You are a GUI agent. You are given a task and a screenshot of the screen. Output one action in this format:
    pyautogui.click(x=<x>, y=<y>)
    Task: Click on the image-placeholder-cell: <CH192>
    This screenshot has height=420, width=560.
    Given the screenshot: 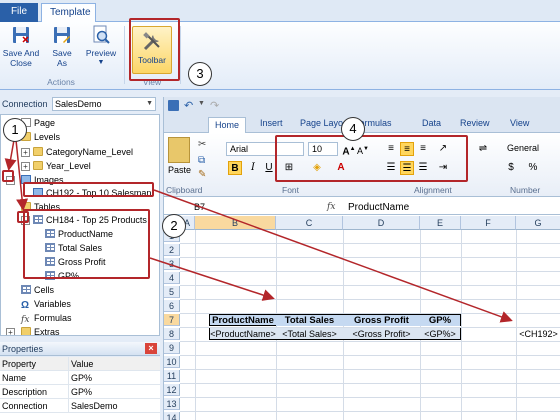 What is the action you would take?
    pyautogui.click(x=538, y=334)
    